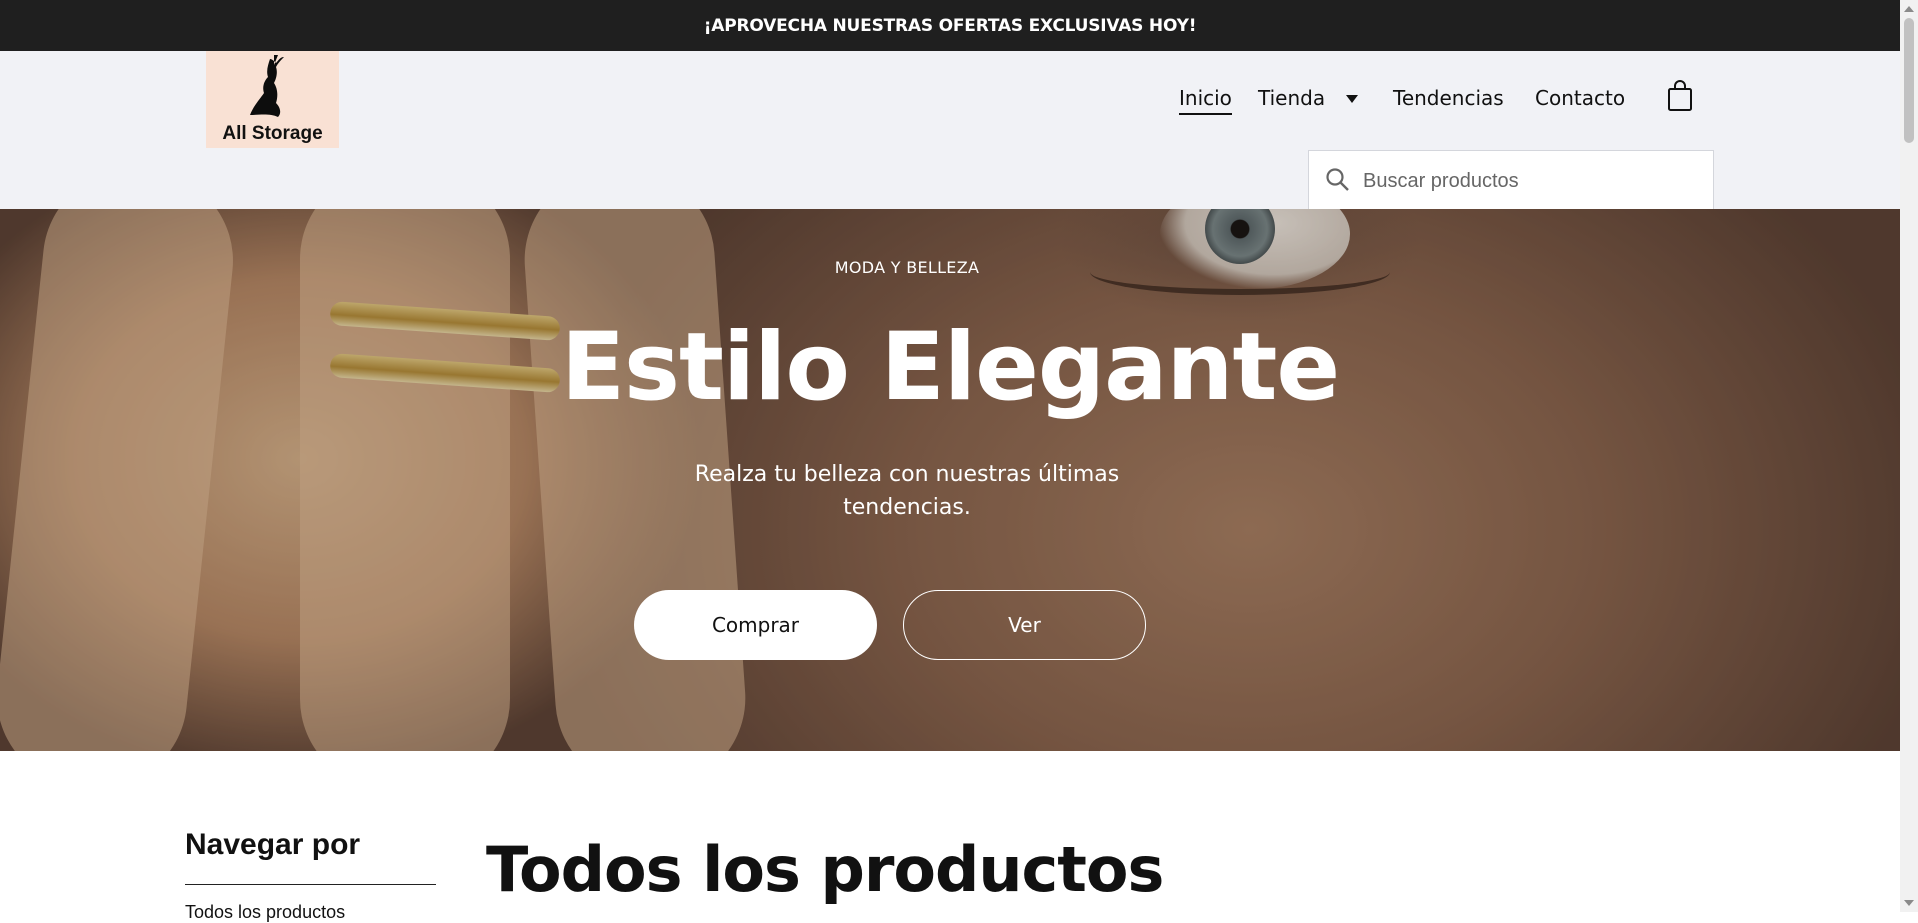 This screenshot has width=1918, height=923. What do you see at coordinates (310, 884) in the screenshot?
I see `sidebar-divider` at bounding box center [310, 884].